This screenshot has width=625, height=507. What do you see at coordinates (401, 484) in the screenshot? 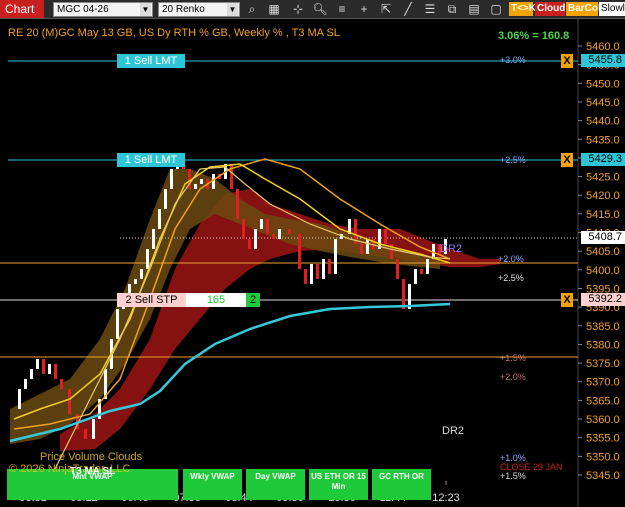
I see `gc-rth-or-button: GC RTH OR` at bounding box center [401, 484].